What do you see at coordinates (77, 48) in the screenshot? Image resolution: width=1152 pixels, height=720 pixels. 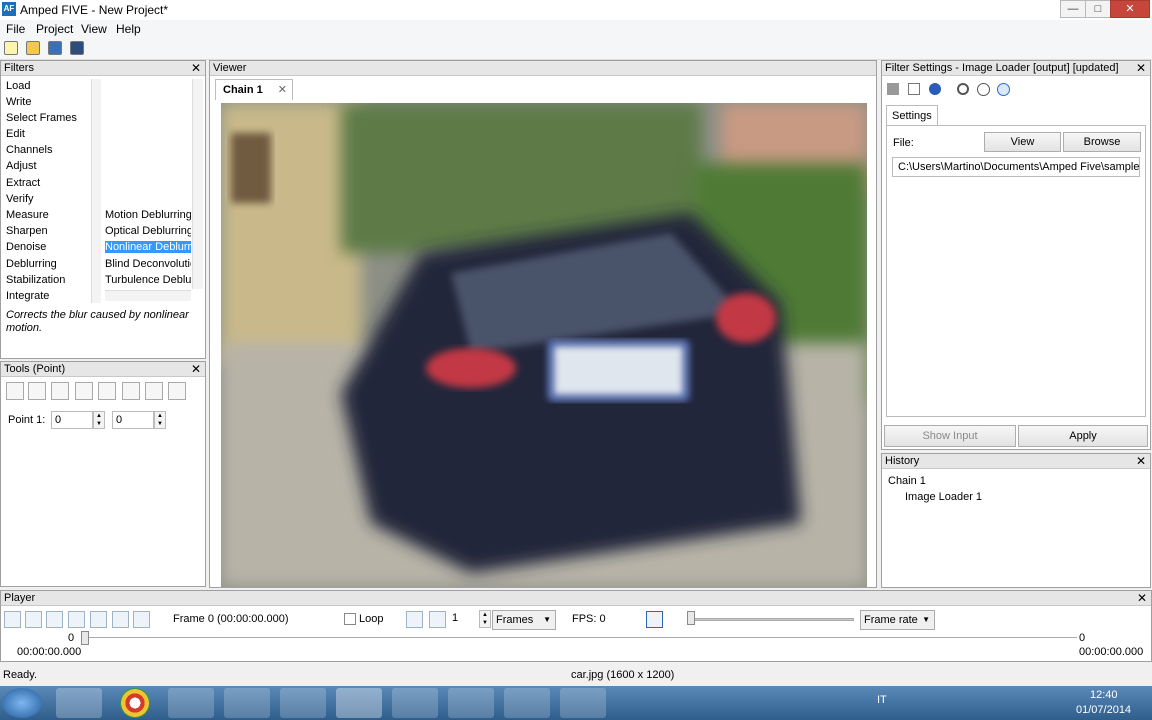 I see `export-icon` at bounding box center [77, 48].